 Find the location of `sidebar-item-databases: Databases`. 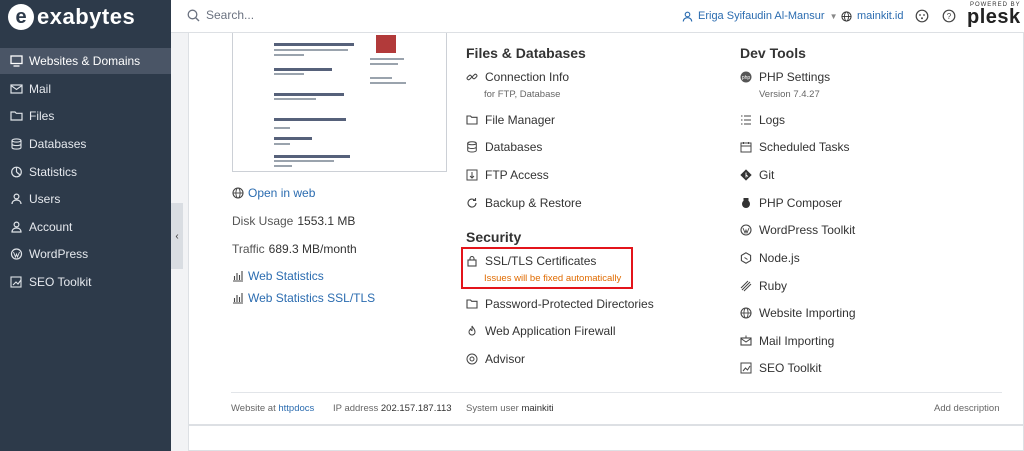

sidebar-item-databases: Databases is located at coordinates (85, 144).